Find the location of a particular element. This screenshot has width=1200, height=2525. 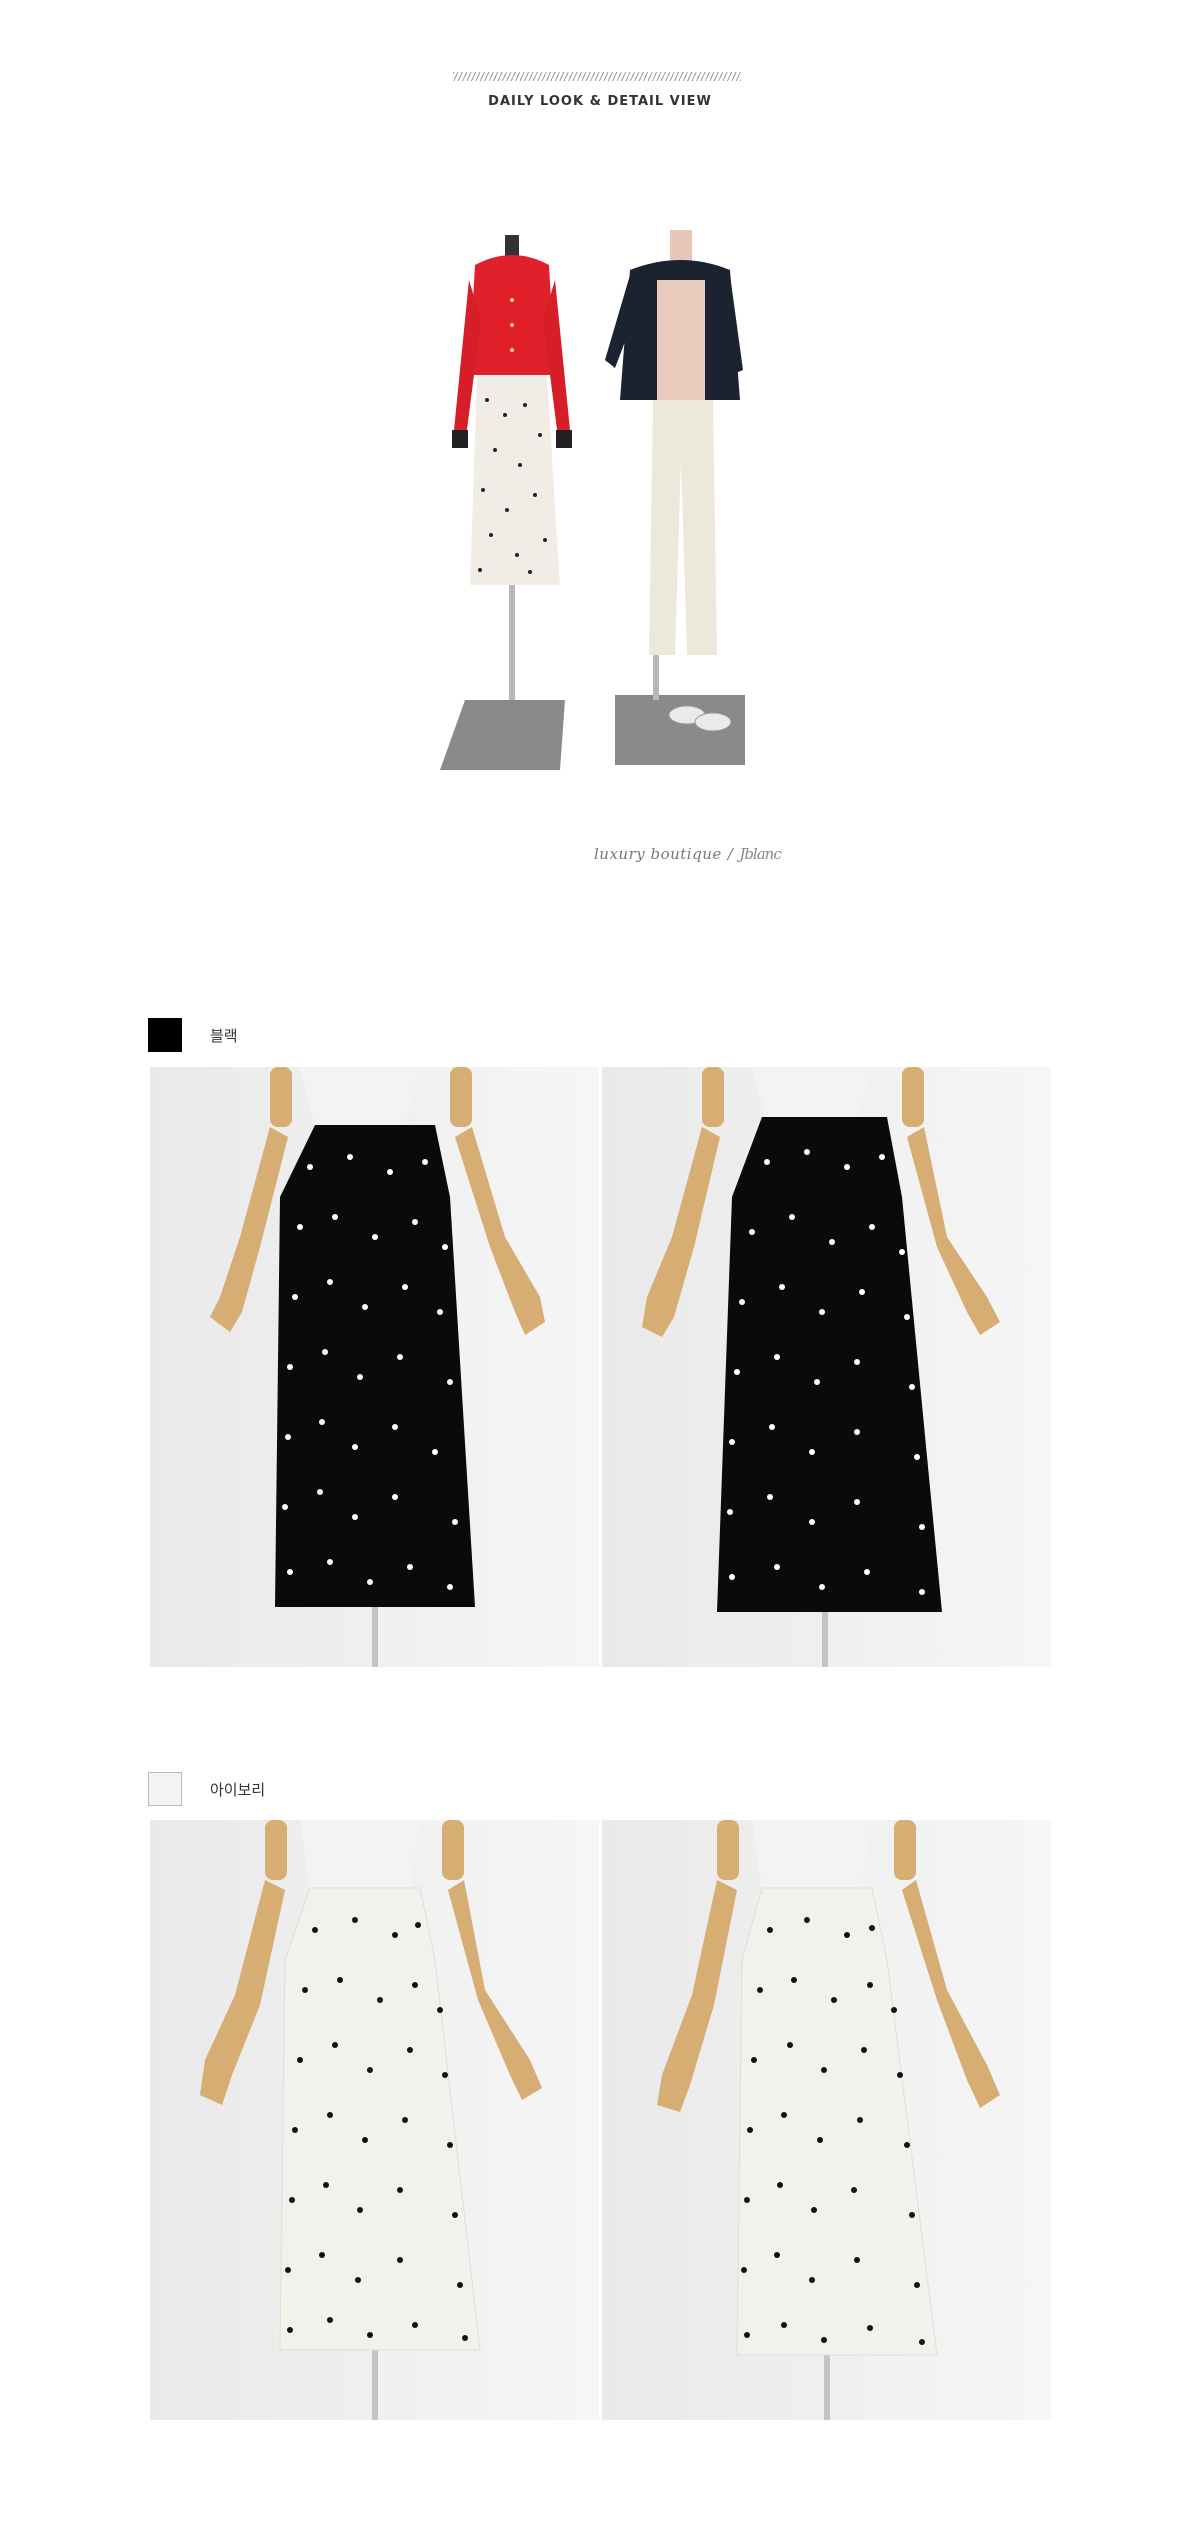

black-skirt-photo-side is located at coordinates (826, 1367).